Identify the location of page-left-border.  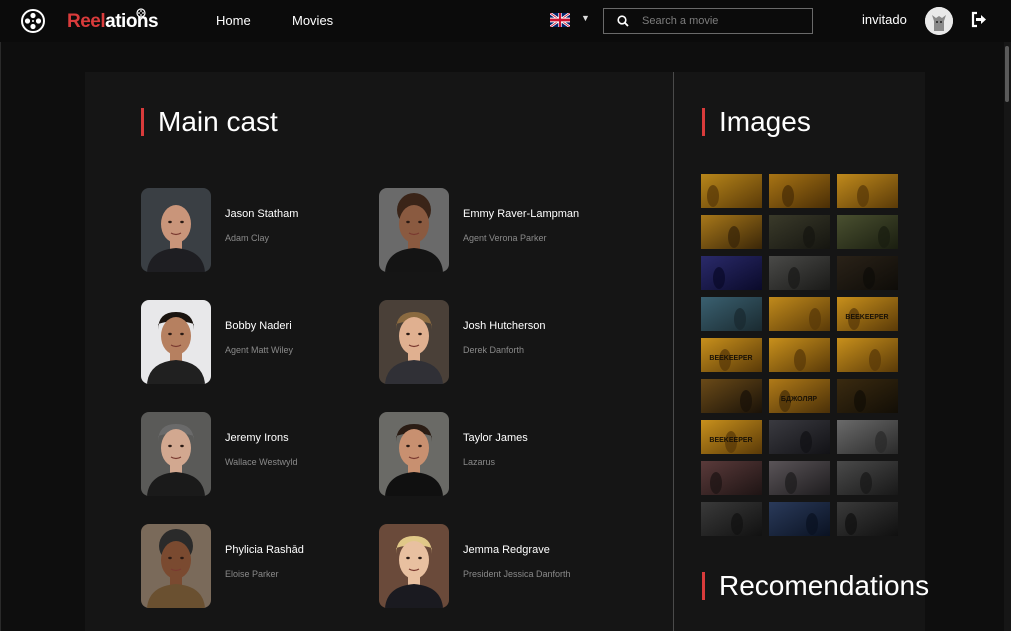
(0, 336).